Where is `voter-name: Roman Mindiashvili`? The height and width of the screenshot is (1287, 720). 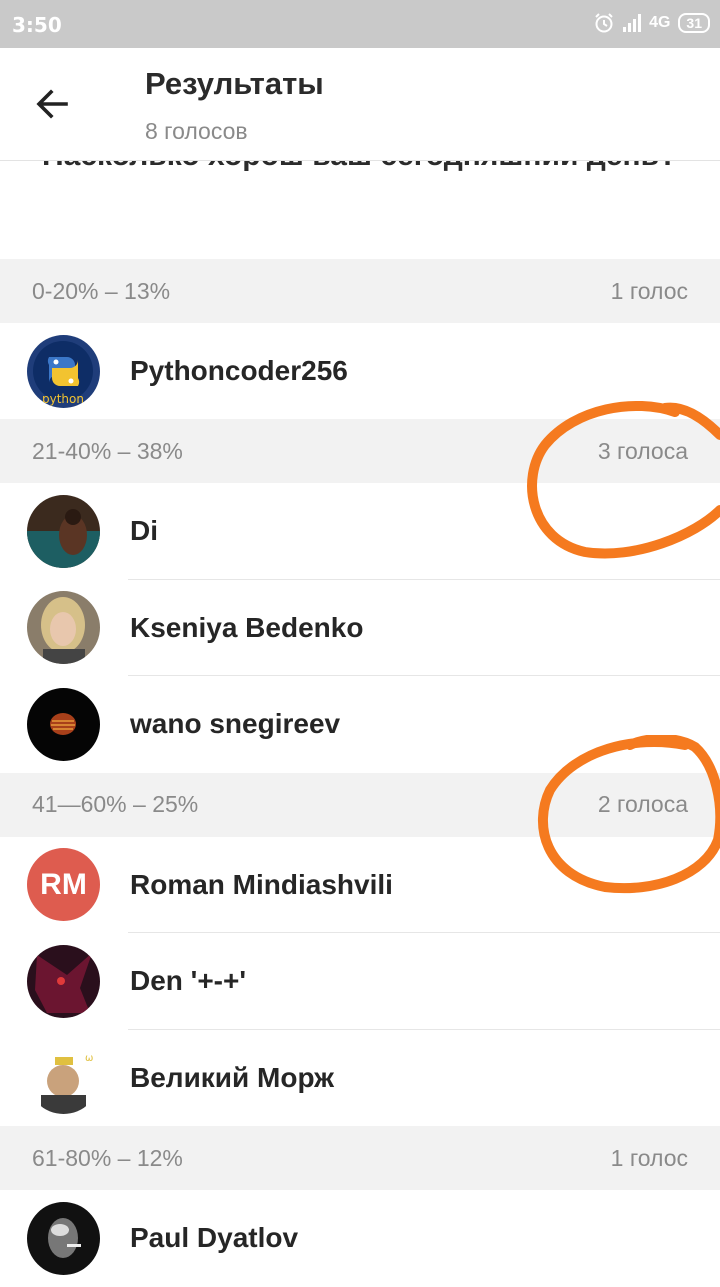
voter-name: Roman Mindiashvili is located at coordinates (261, 884).